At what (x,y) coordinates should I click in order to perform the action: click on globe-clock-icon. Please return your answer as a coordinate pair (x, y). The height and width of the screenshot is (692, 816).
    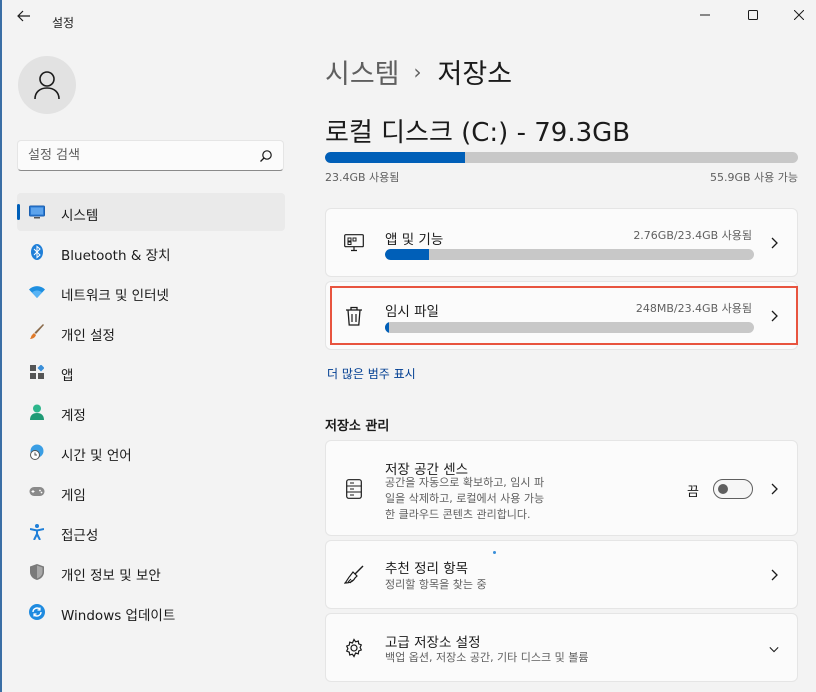
    Looking at the image, I should click on (37, 452).